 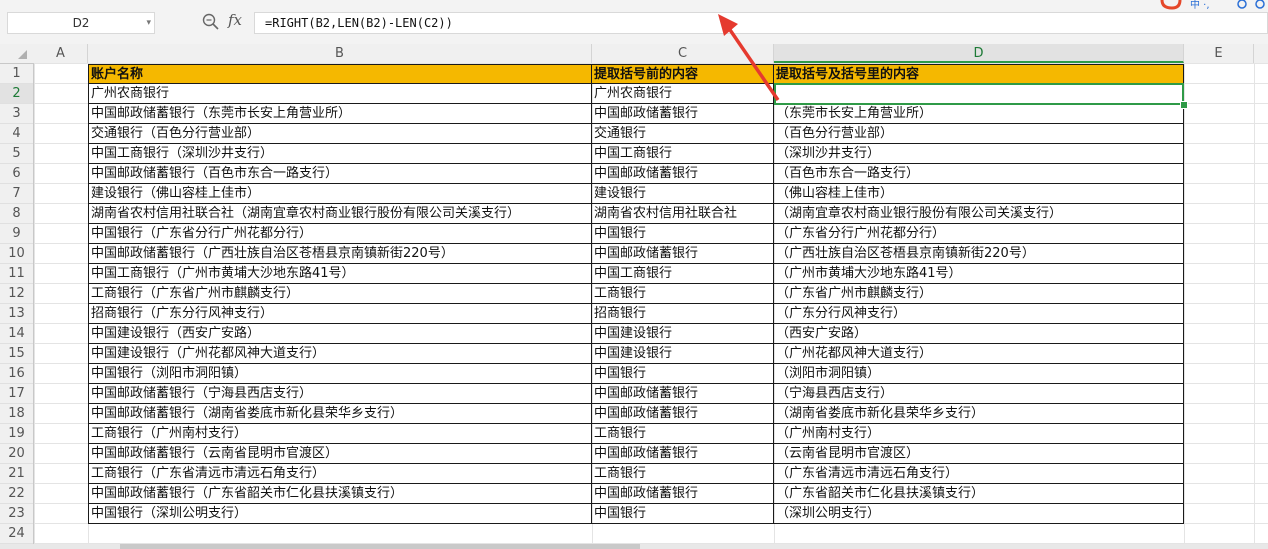 What do you see at coordinates (81, 23) in the screenshot?
I see `name-box: D2 ▾` at bounding box center [81, 23].